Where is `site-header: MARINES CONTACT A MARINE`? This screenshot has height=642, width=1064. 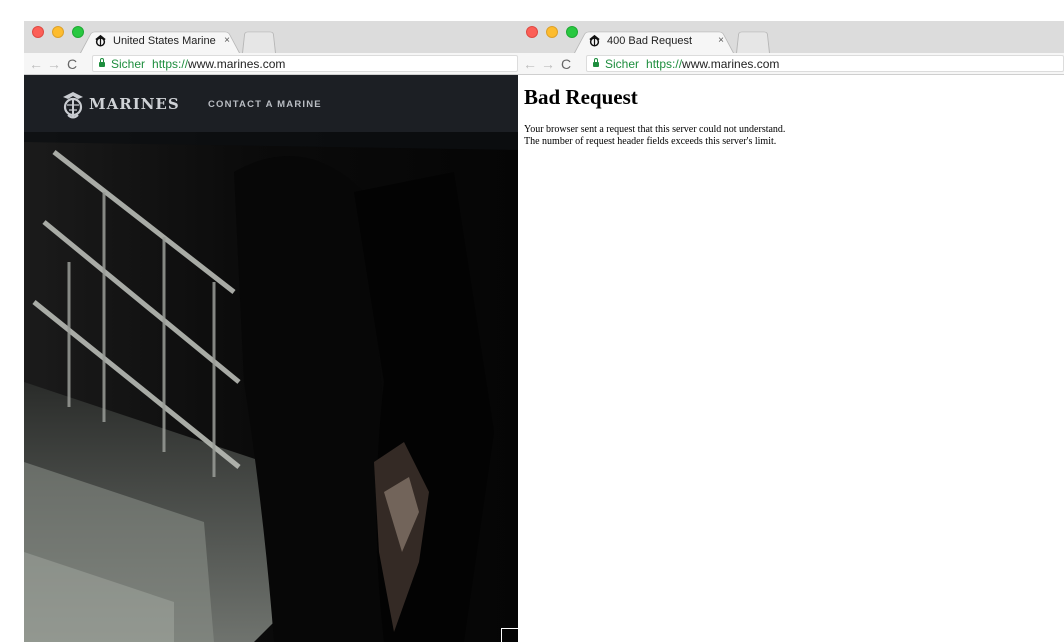 site-header: MARINES CONTACT A MARINE is located at coordinates (271, 103).